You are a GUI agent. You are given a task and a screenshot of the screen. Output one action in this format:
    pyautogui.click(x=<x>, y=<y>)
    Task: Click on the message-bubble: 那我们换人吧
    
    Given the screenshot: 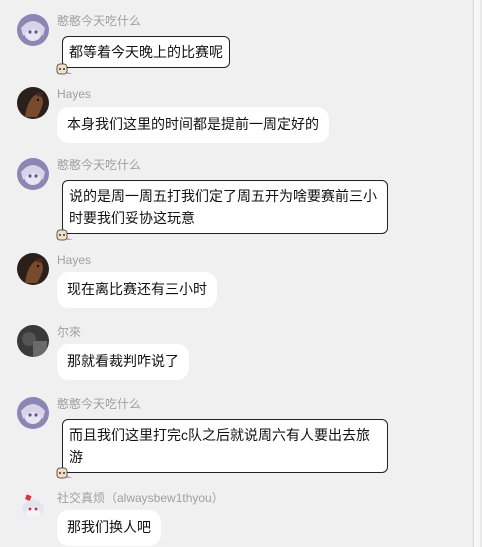 What is the action you would take?
    pyautogui.click(x=109, y=528)
    